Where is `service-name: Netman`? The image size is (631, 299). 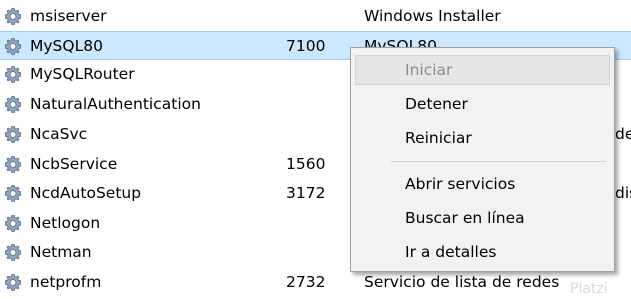 service-name: Netman is located at coordinates (61, 252).